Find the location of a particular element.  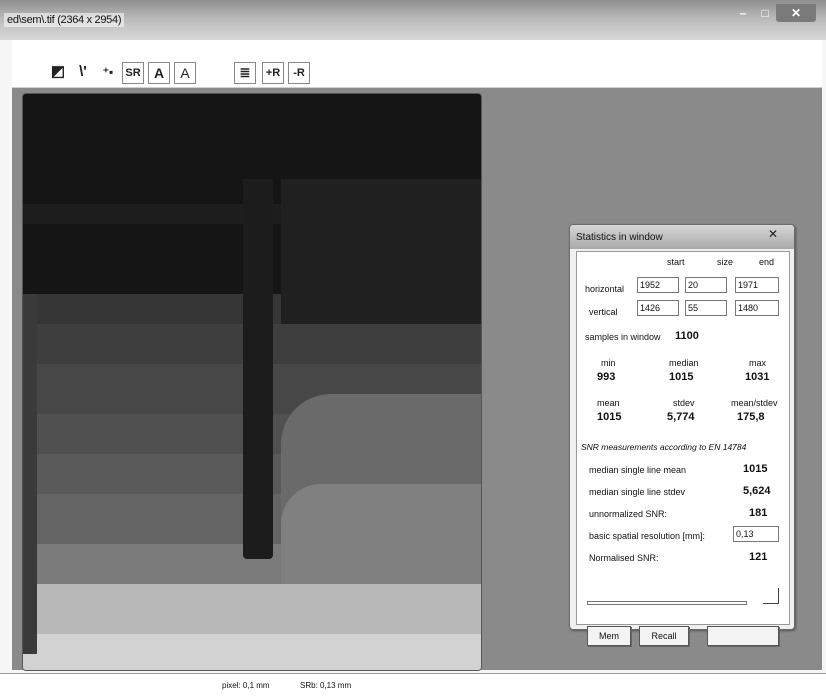

close-button: ✕ is located at coordinates (796, 13).